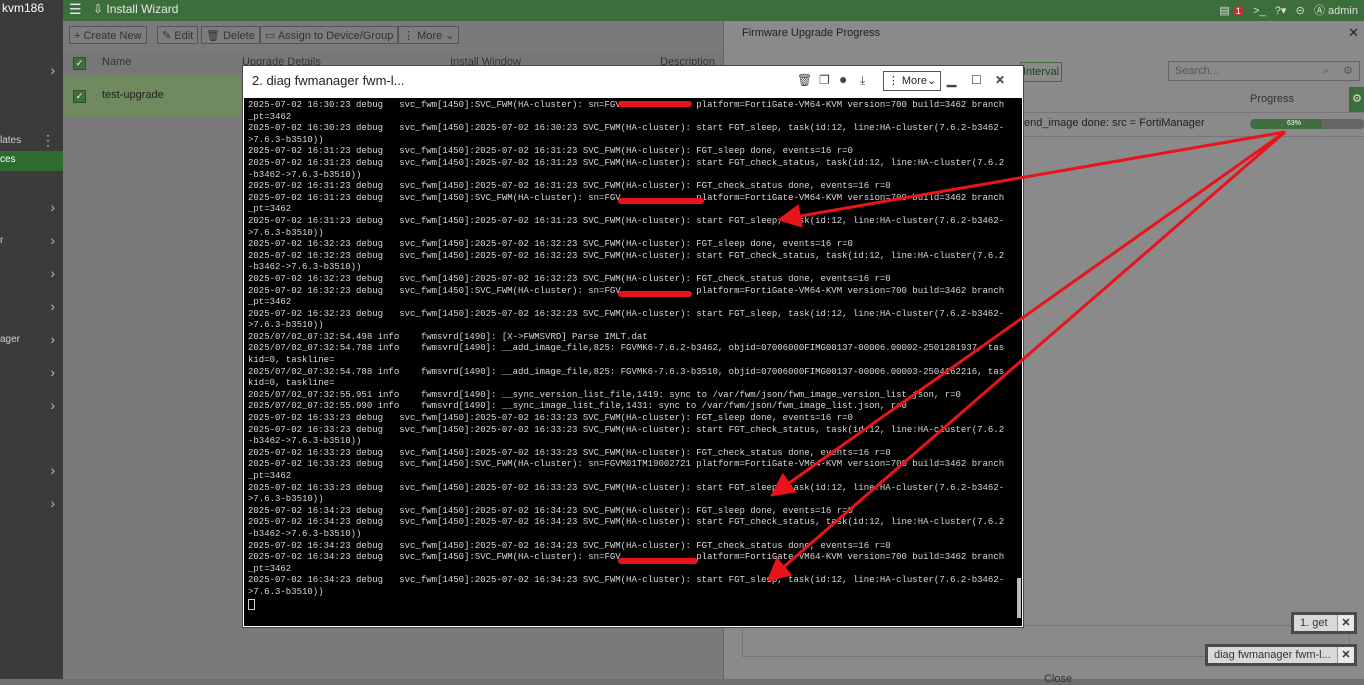  I want to click on minimized-tab: diag fwmanager fwm-l... ✕, so click(1281, 655).